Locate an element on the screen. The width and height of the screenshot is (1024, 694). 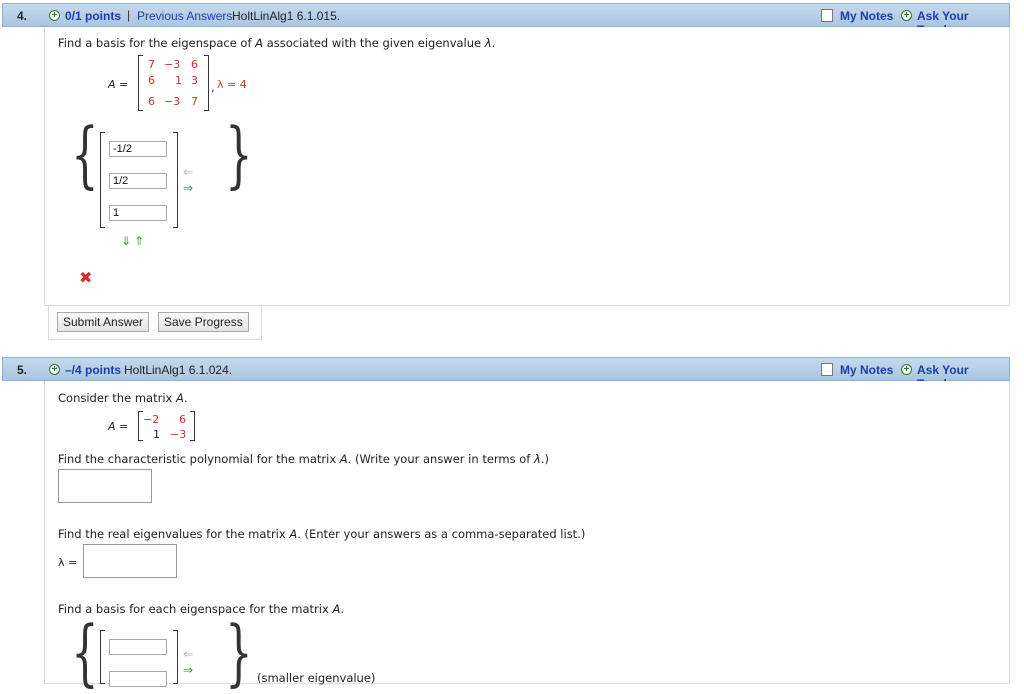
question-id: HoltLinAlg1 6.1.015. is located at coordinates (286, 16).